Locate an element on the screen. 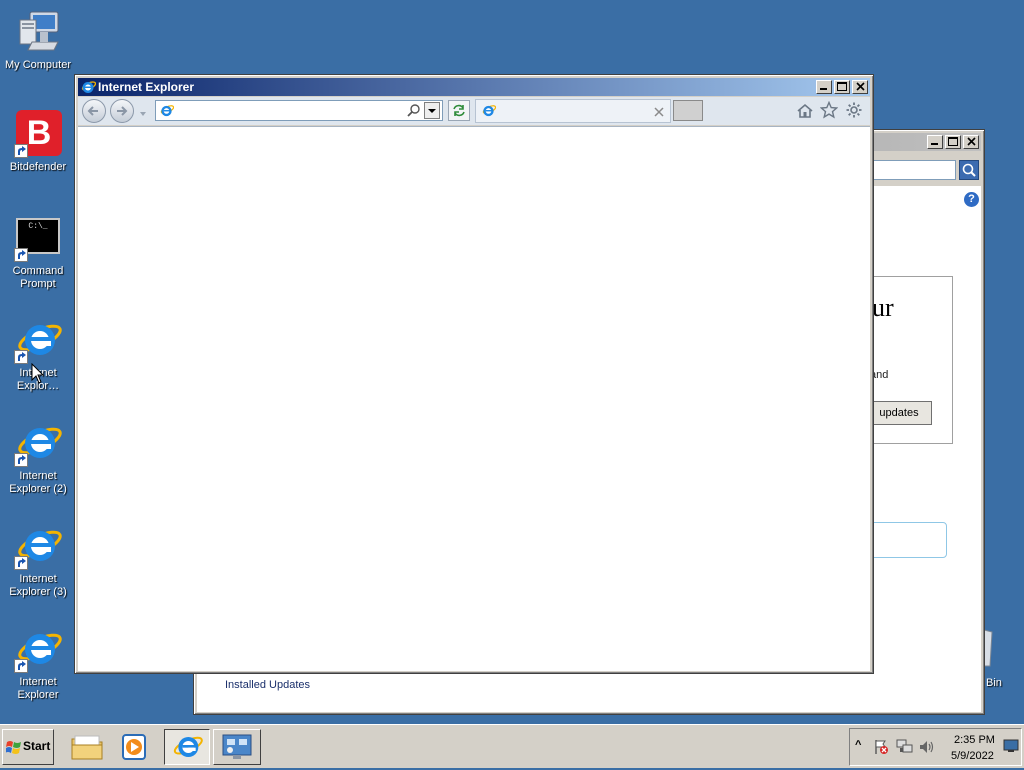 This screenshot has width=1024, height=770. show-desktop-icon is located at coordinates (1011, 746).